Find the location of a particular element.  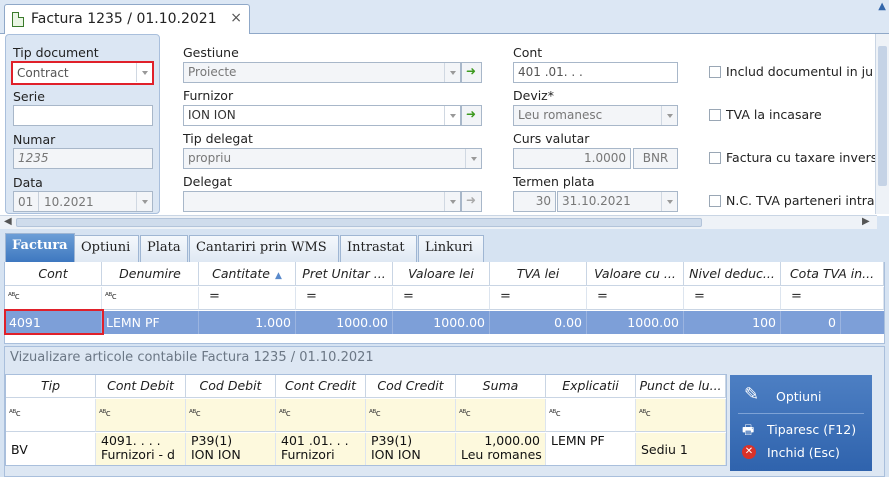

tab-linkuri: Linkuri is located at coordinates (451, 248).